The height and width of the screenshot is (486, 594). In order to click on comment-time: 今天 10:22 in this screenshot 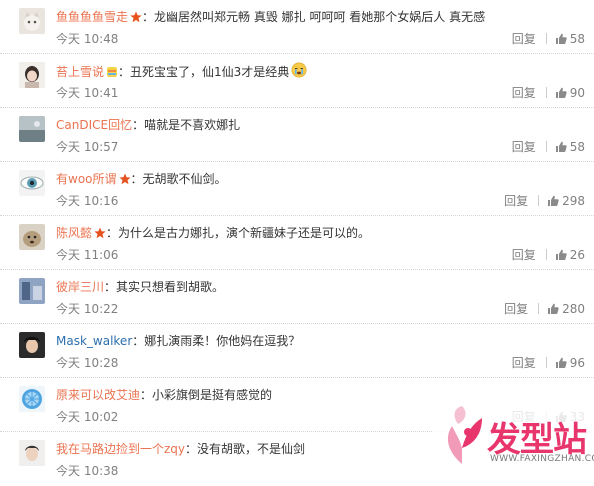, I will do `click(87, 309)`.